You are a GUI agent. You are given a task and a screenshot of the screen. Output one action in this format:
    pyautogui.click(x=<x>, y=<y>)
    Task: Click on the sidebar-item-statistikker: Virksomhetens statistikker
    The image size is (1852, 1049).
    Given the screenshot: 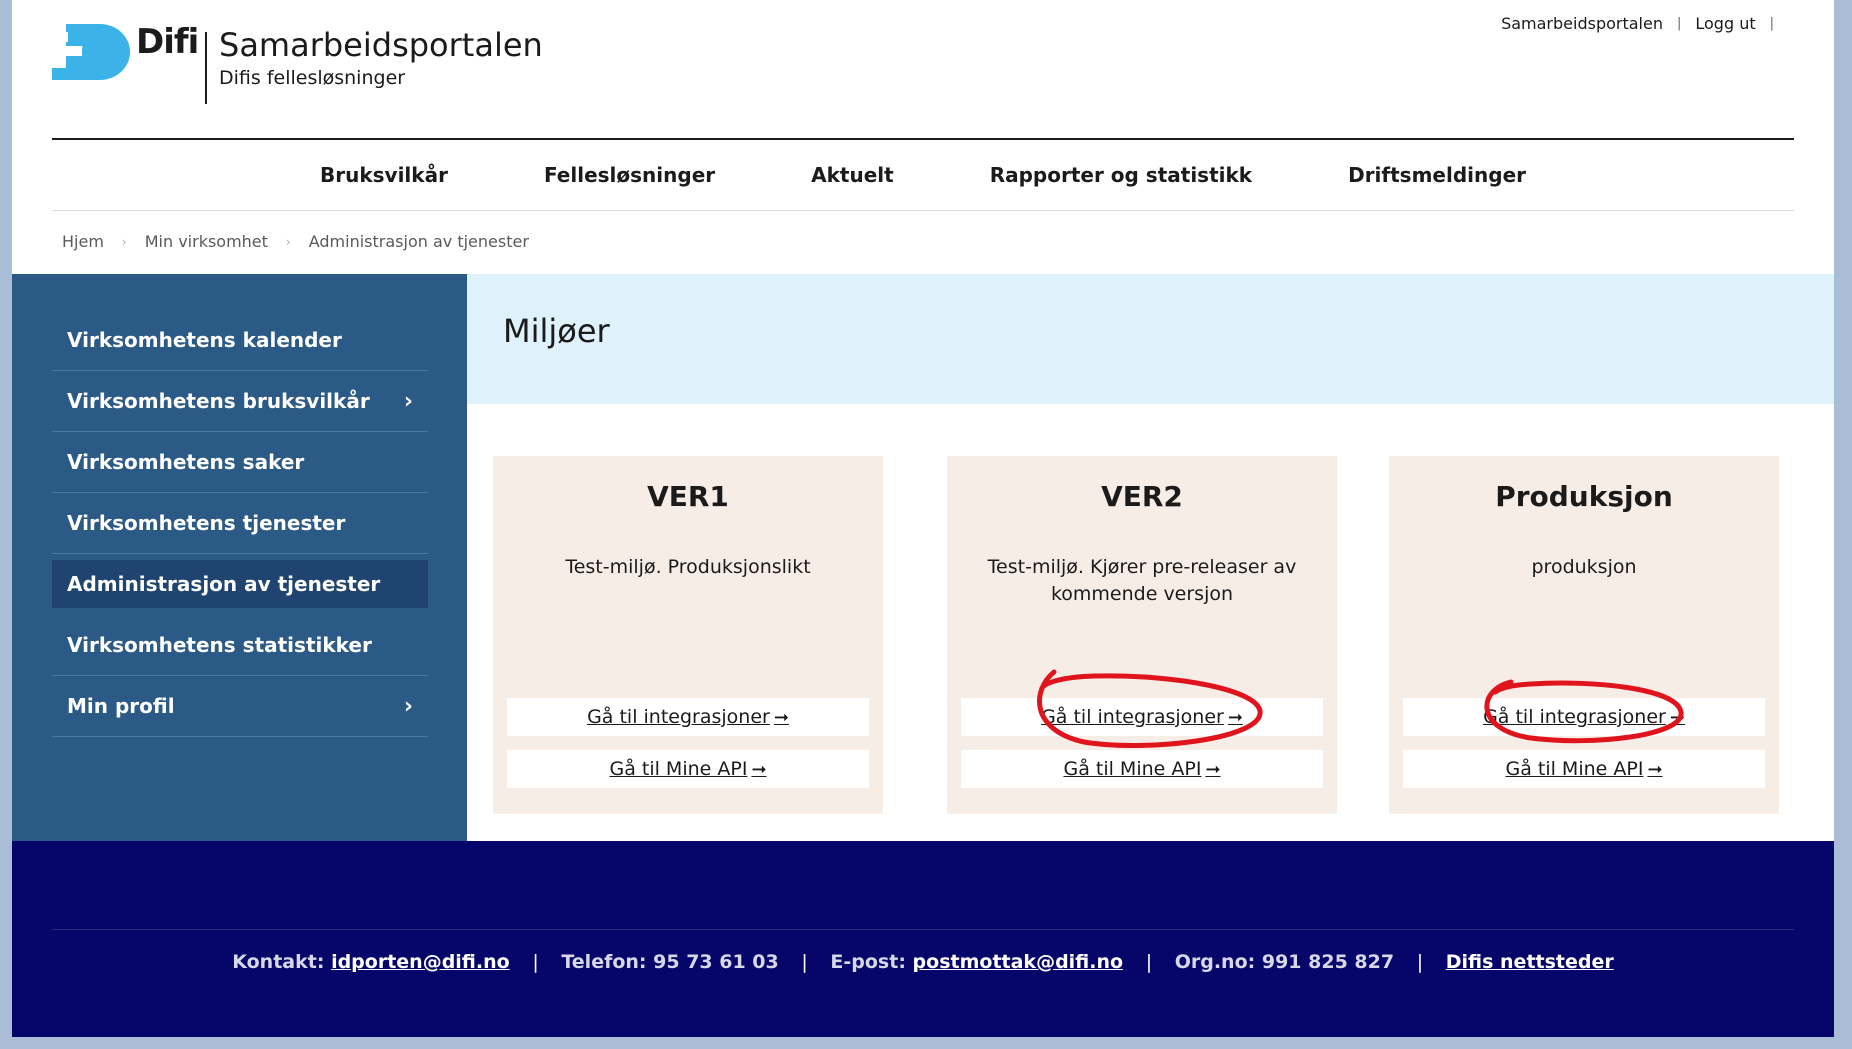 What is the action you would take?
    pyautogui.click(x=240, y=645)
    